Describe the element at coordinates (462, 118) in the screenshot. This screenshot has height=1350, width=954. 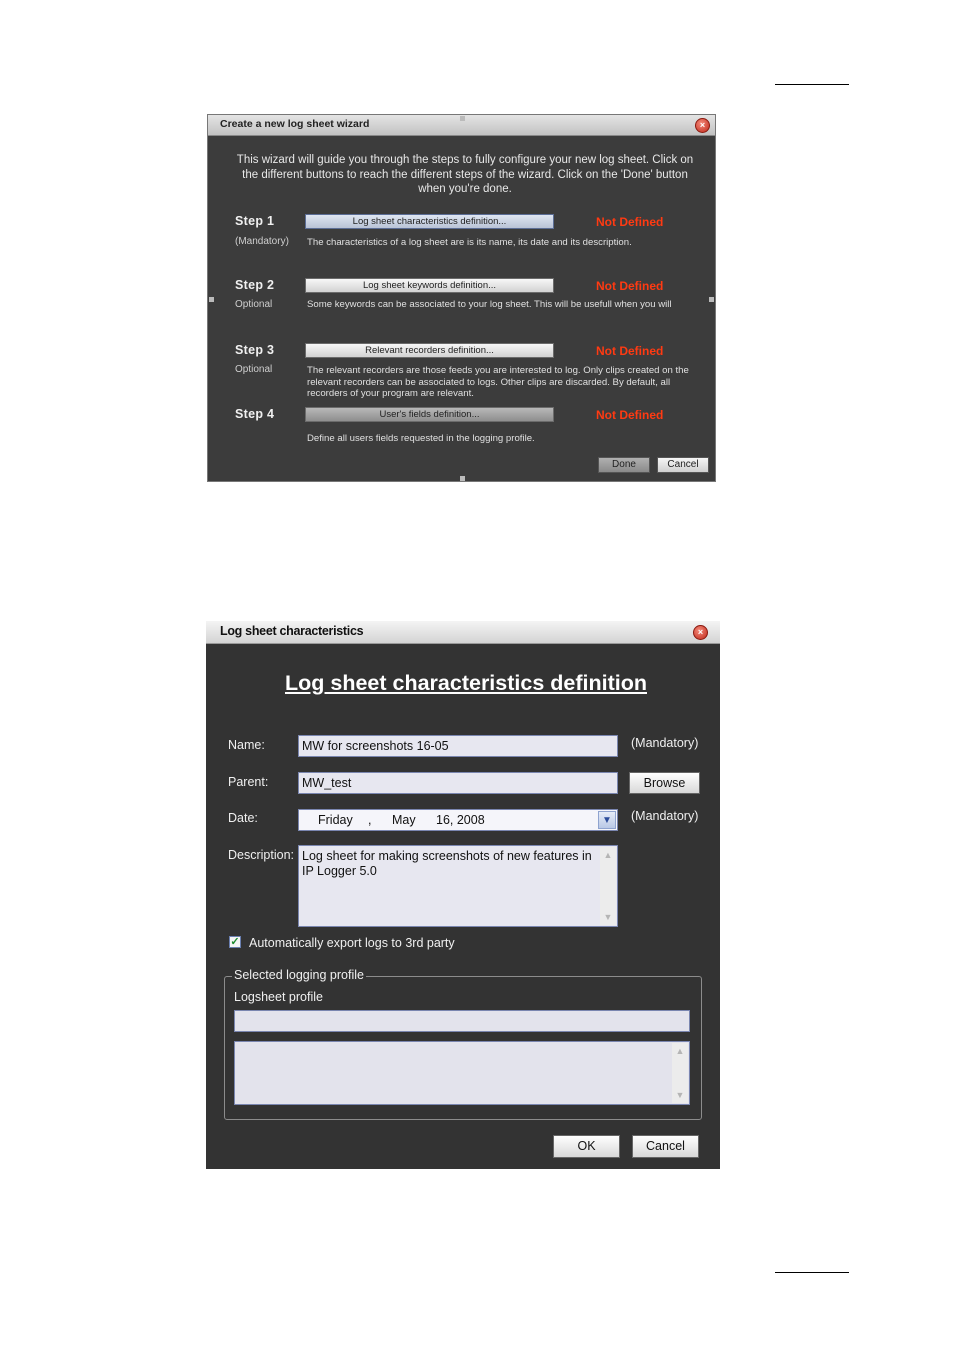
I see `resize-handle-top` at that location.